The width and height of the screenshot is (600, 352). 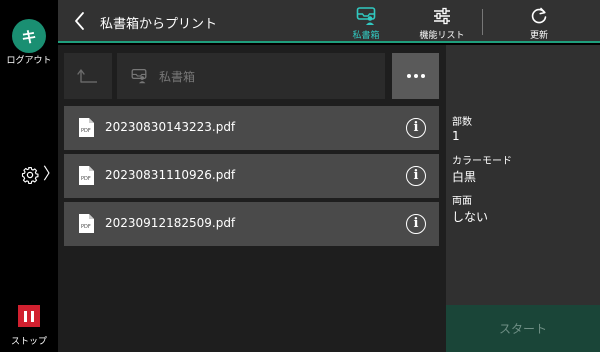 I want to click on file-name: 20230912182509.pdf, so click(x=170, y=223).